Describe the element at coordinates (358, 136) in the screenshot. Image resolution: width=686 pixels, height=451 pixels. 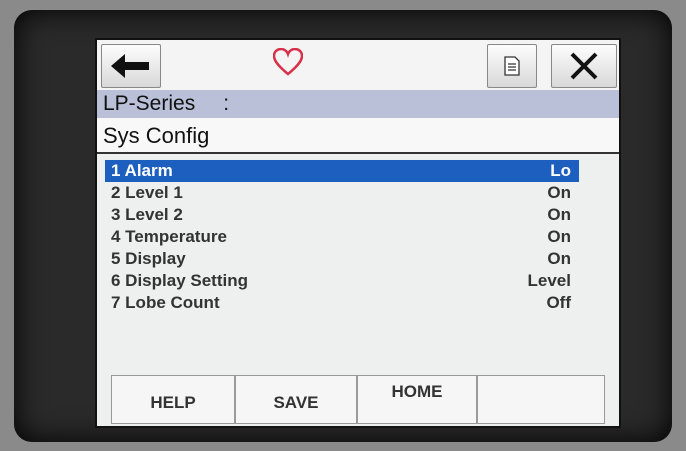
I see `page-title: Sys Config` at that location.